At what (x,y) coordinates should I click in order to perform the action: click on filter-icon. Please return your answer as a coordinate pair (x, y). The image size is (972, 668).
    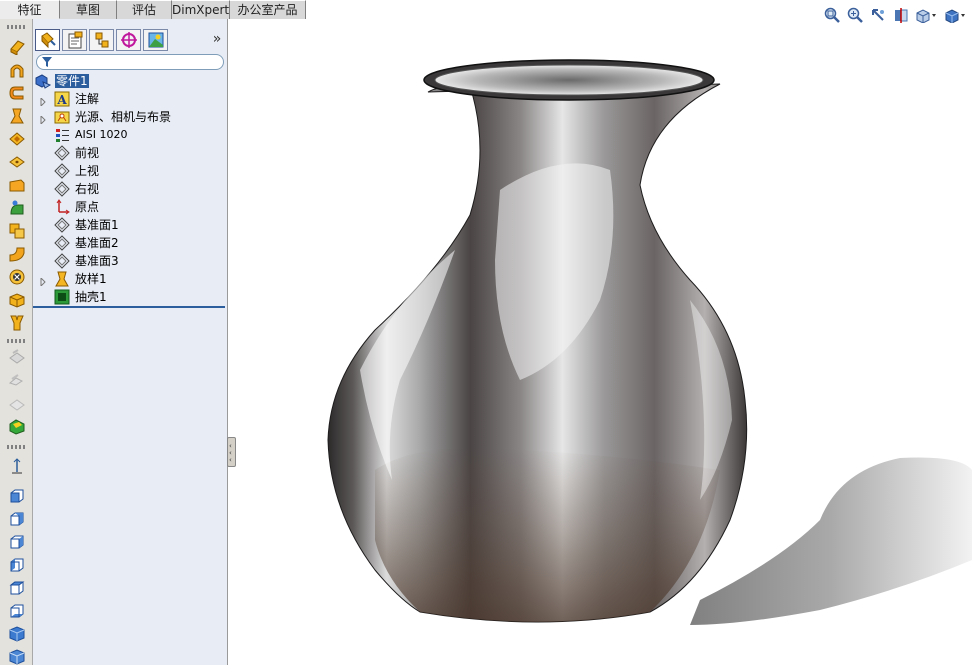
    Looking at the image, I should click on (47, 63).